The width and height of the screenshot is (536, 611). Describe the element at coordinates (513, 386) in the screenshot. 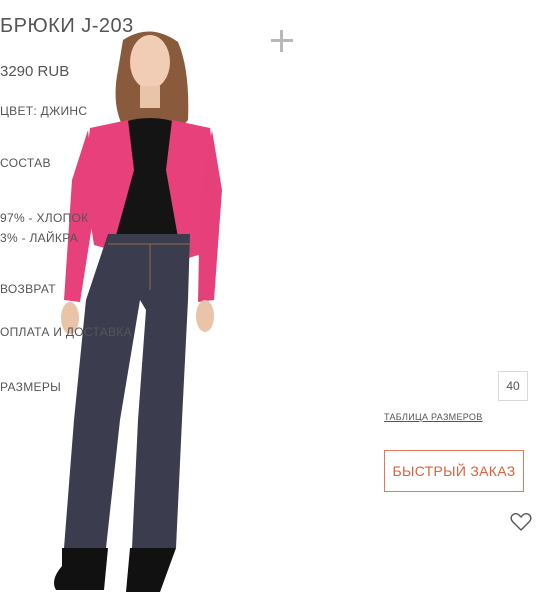

I see `size-option-40: 40` at that location.